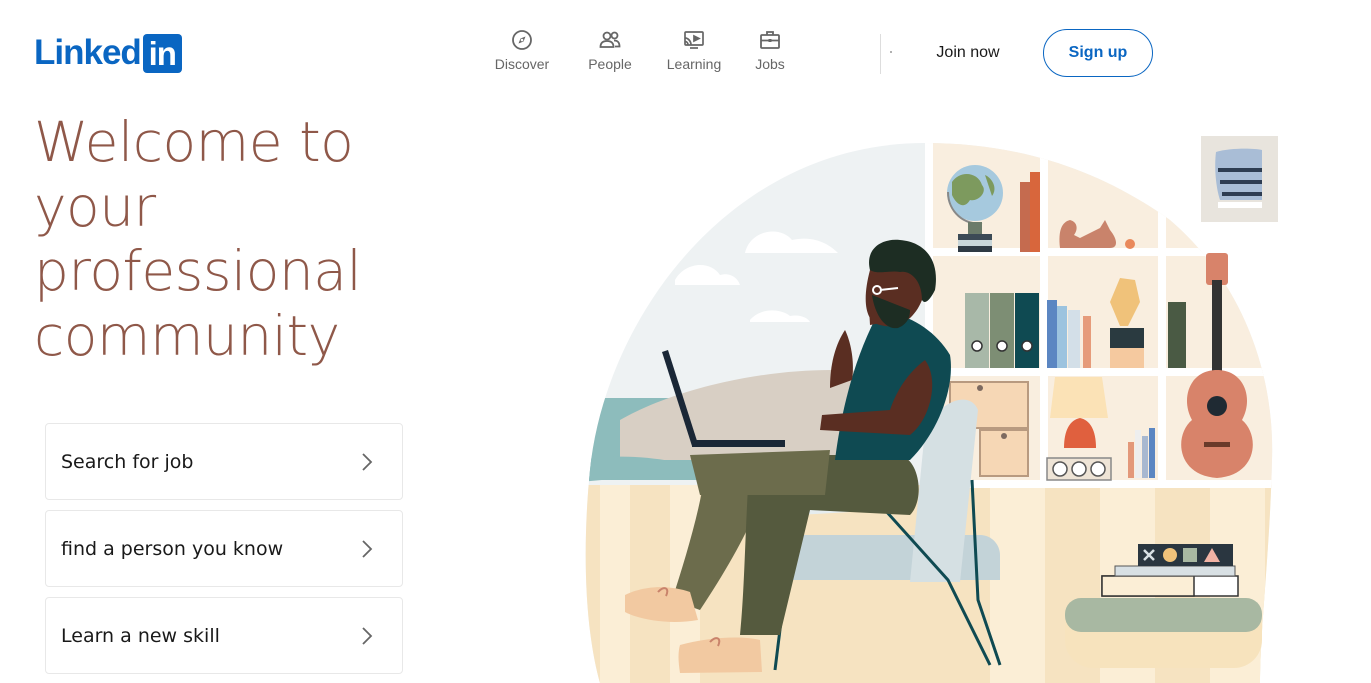 Image resolution: width=1371 pixels, height=683 pixels. Describe the element at coordinates (127, 461) in the screenshot. I see `option-label: Search for job` at that location.